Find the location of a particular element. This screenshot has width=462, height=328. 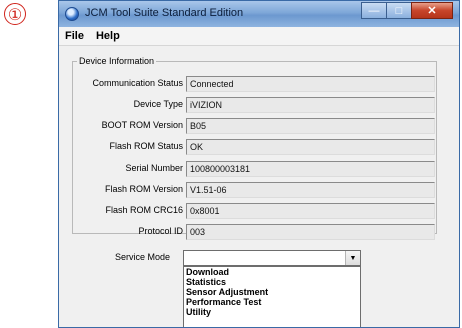

app-icon is located at coordinates (72, 14).